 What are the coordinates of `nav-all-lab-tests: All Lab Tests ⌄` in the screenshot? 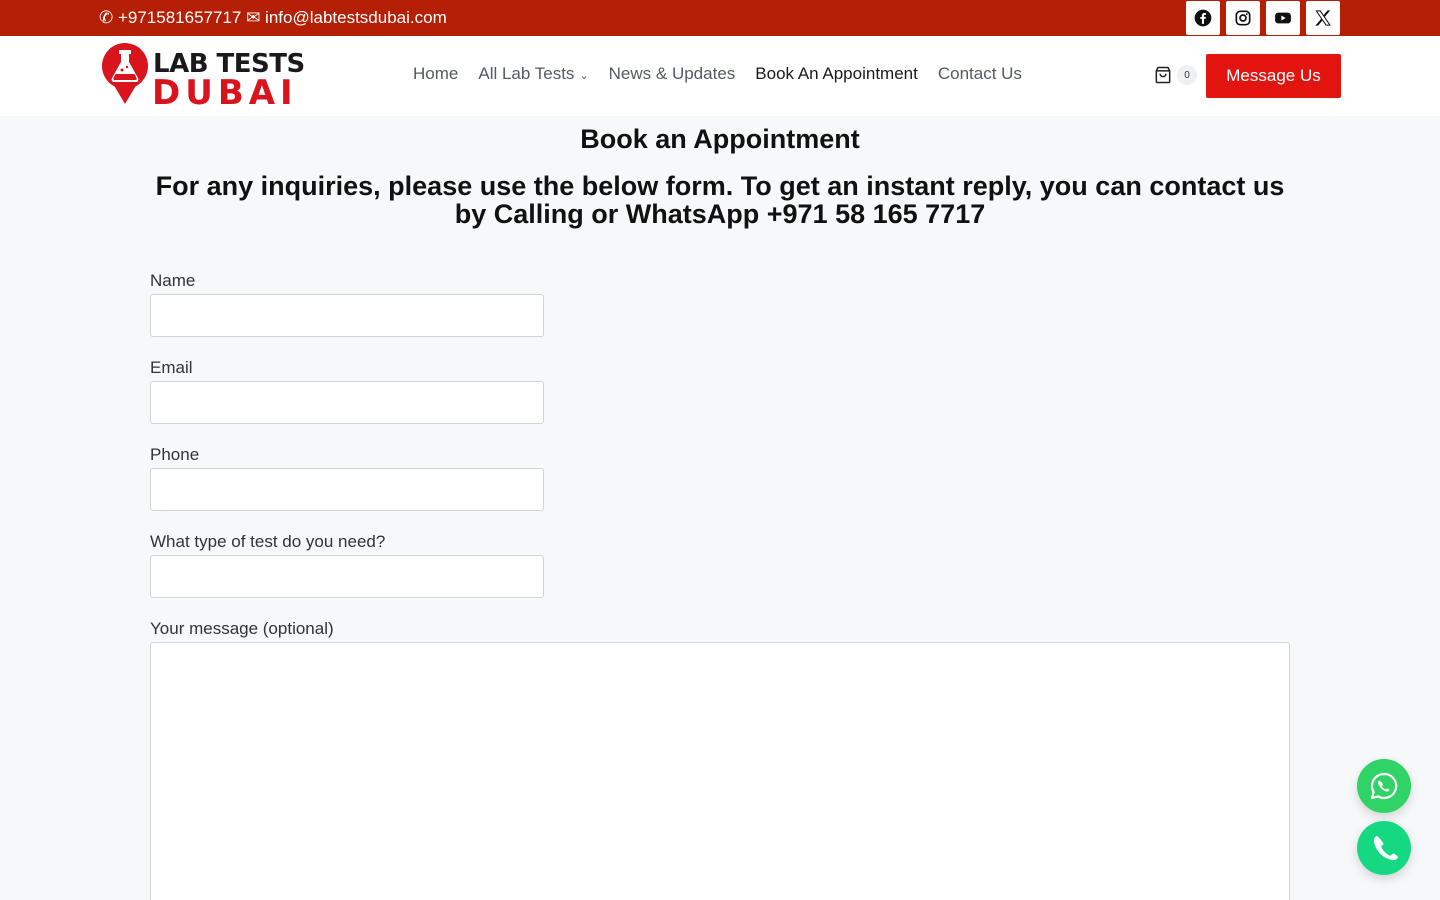 It's located at (533, 74).